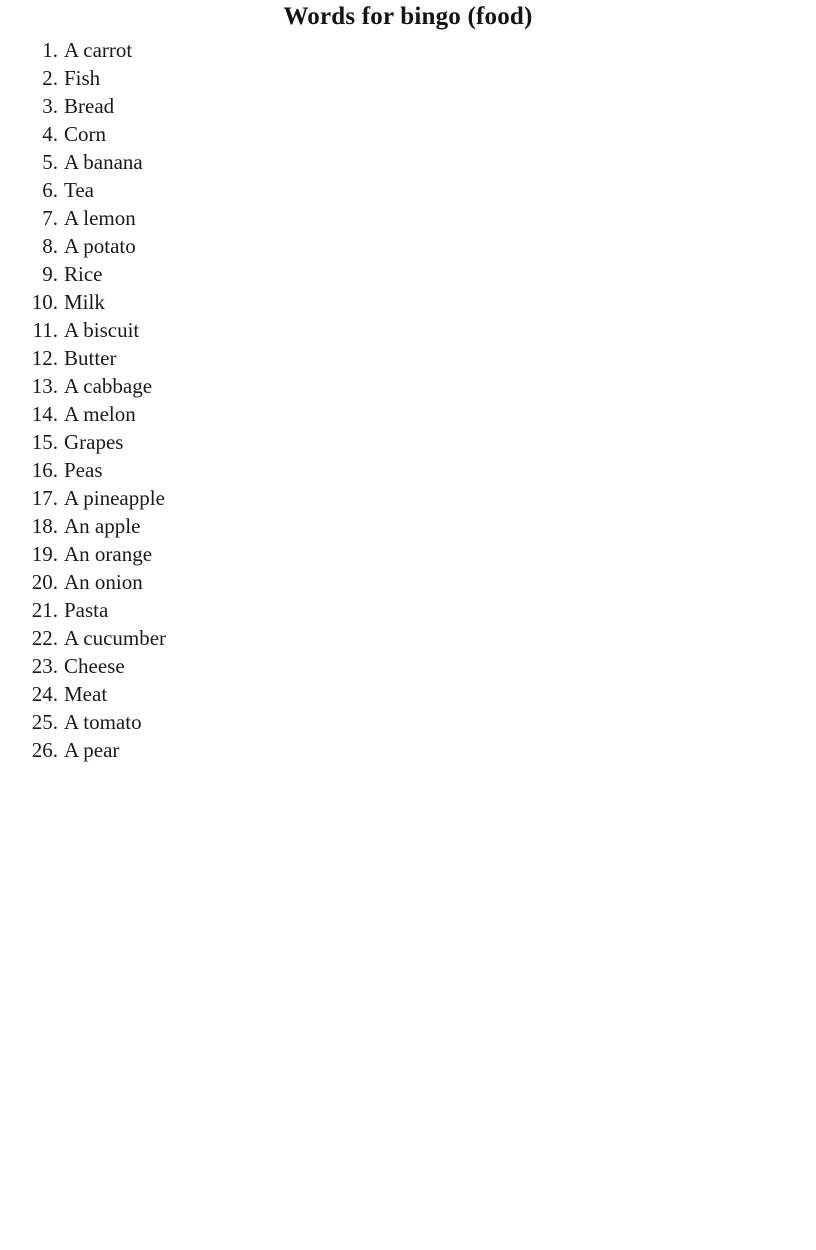 This screenshot has width=816, height=1250. What do you see at coordinates (86, 694) in the screenshot?
I see `list-item-label: Meat` at bounding box center [86, 694].